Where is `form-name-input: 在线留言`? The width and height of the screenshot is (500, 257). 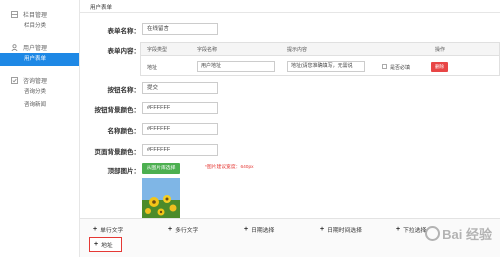 form-name-input: 在线留言 is located at coordinates (180, 29).